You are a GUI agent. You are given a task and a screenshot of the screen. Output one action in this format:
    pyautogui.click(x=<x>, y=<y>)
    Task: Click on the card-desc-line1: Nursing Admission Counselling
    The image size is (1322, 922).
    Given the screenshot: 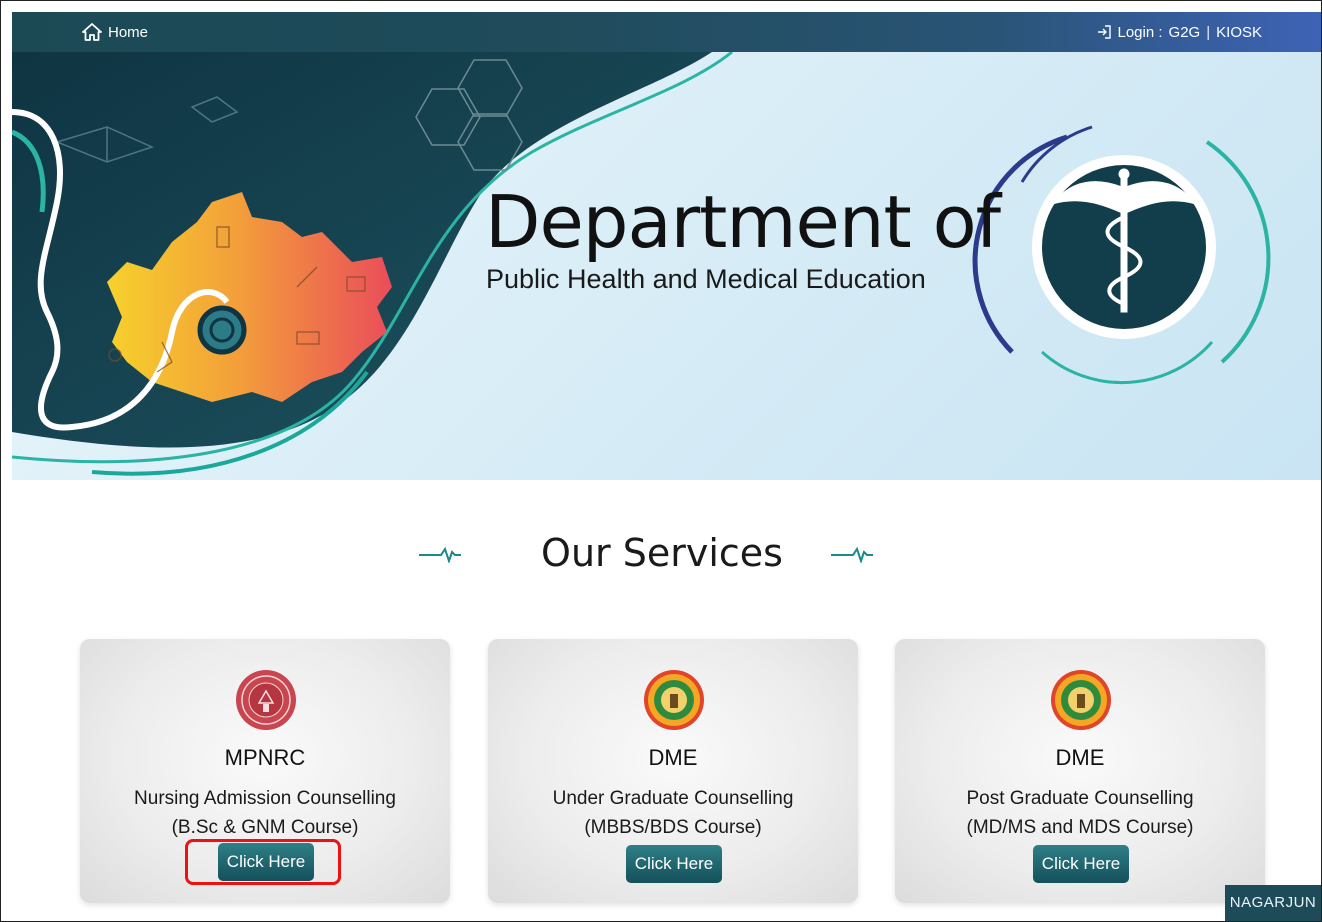 What is the action you would take?
    pyautogui.click(x=265, y=798)
    